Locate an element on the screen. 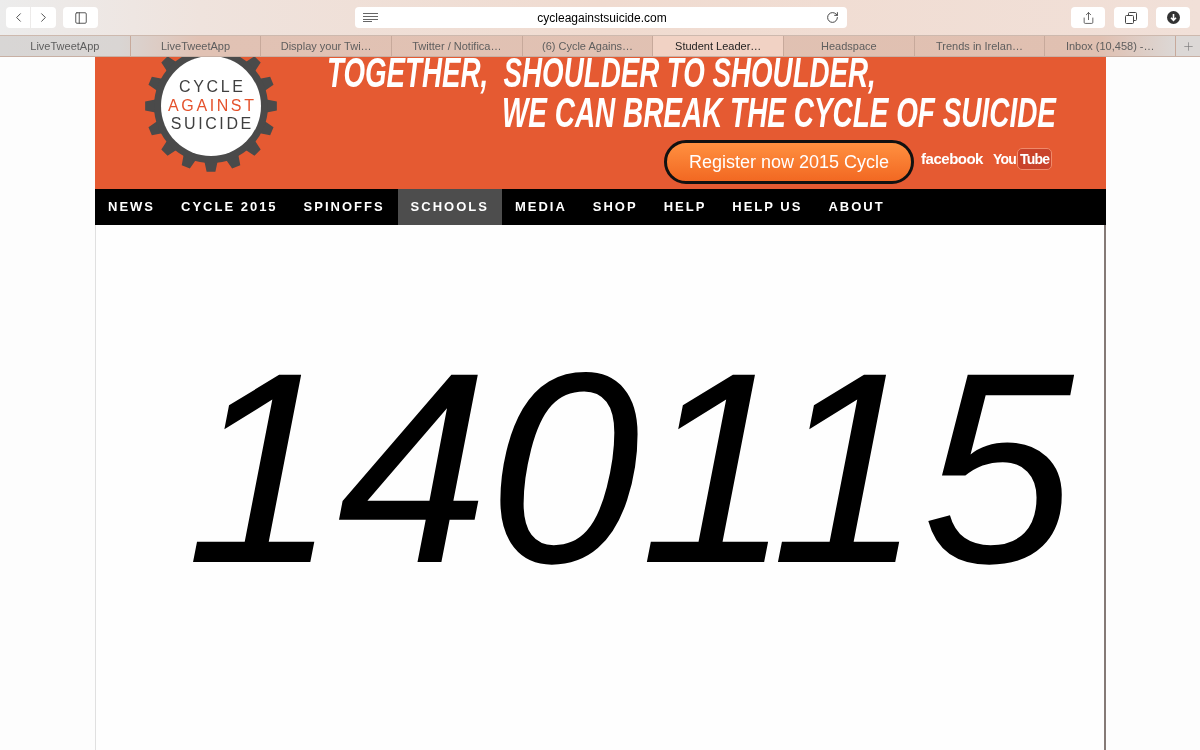 The height and width of the screenshot is (750, 1200). youtube-tube-badge: Tube is located at coordinates (1035, 159).